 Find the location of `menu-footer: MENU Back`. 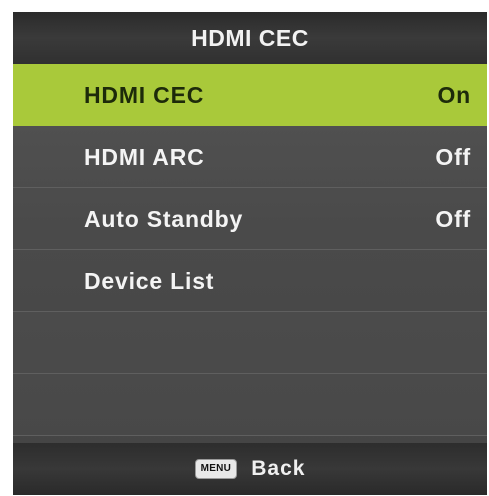

menu-footer: MENU Back is located at coordinates (250, 469).